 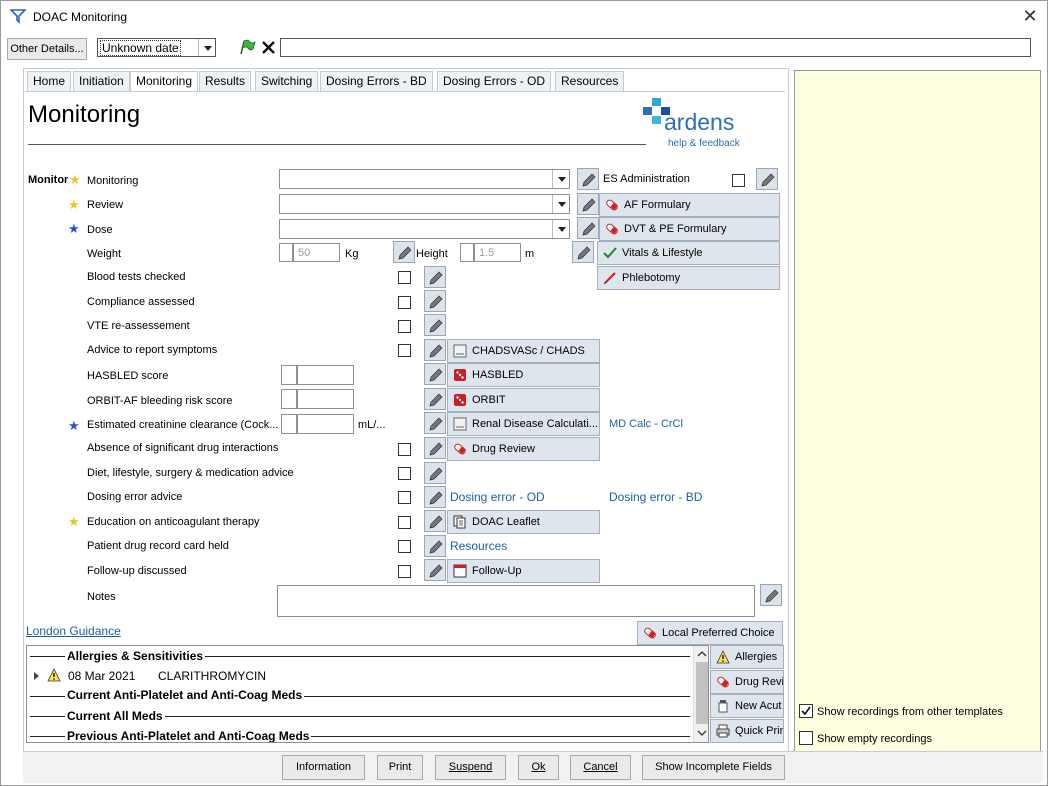 I want to click on diet-checkbox, so click(x=404, y=473).